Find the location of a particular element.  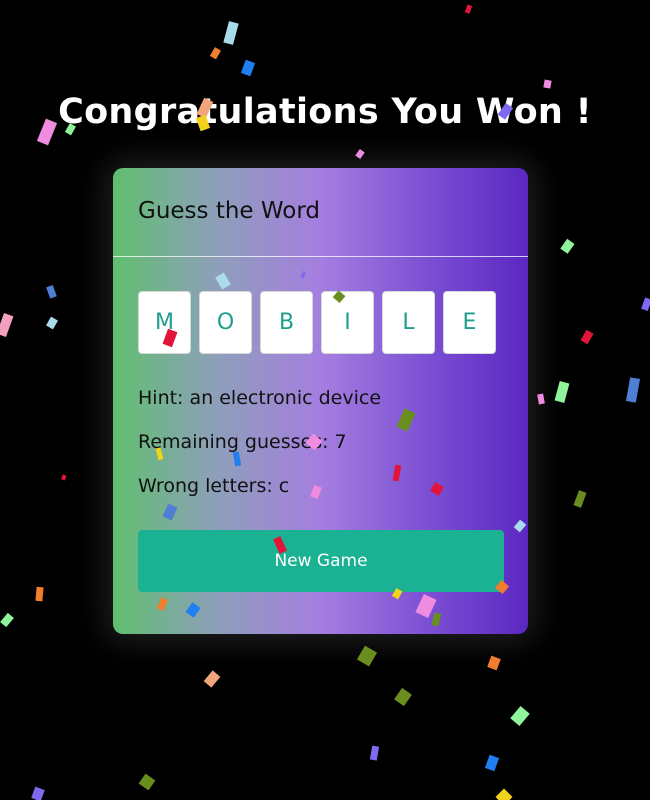

wrong-letters-text: Wrong letters: c is located at coordinates (214, 486).